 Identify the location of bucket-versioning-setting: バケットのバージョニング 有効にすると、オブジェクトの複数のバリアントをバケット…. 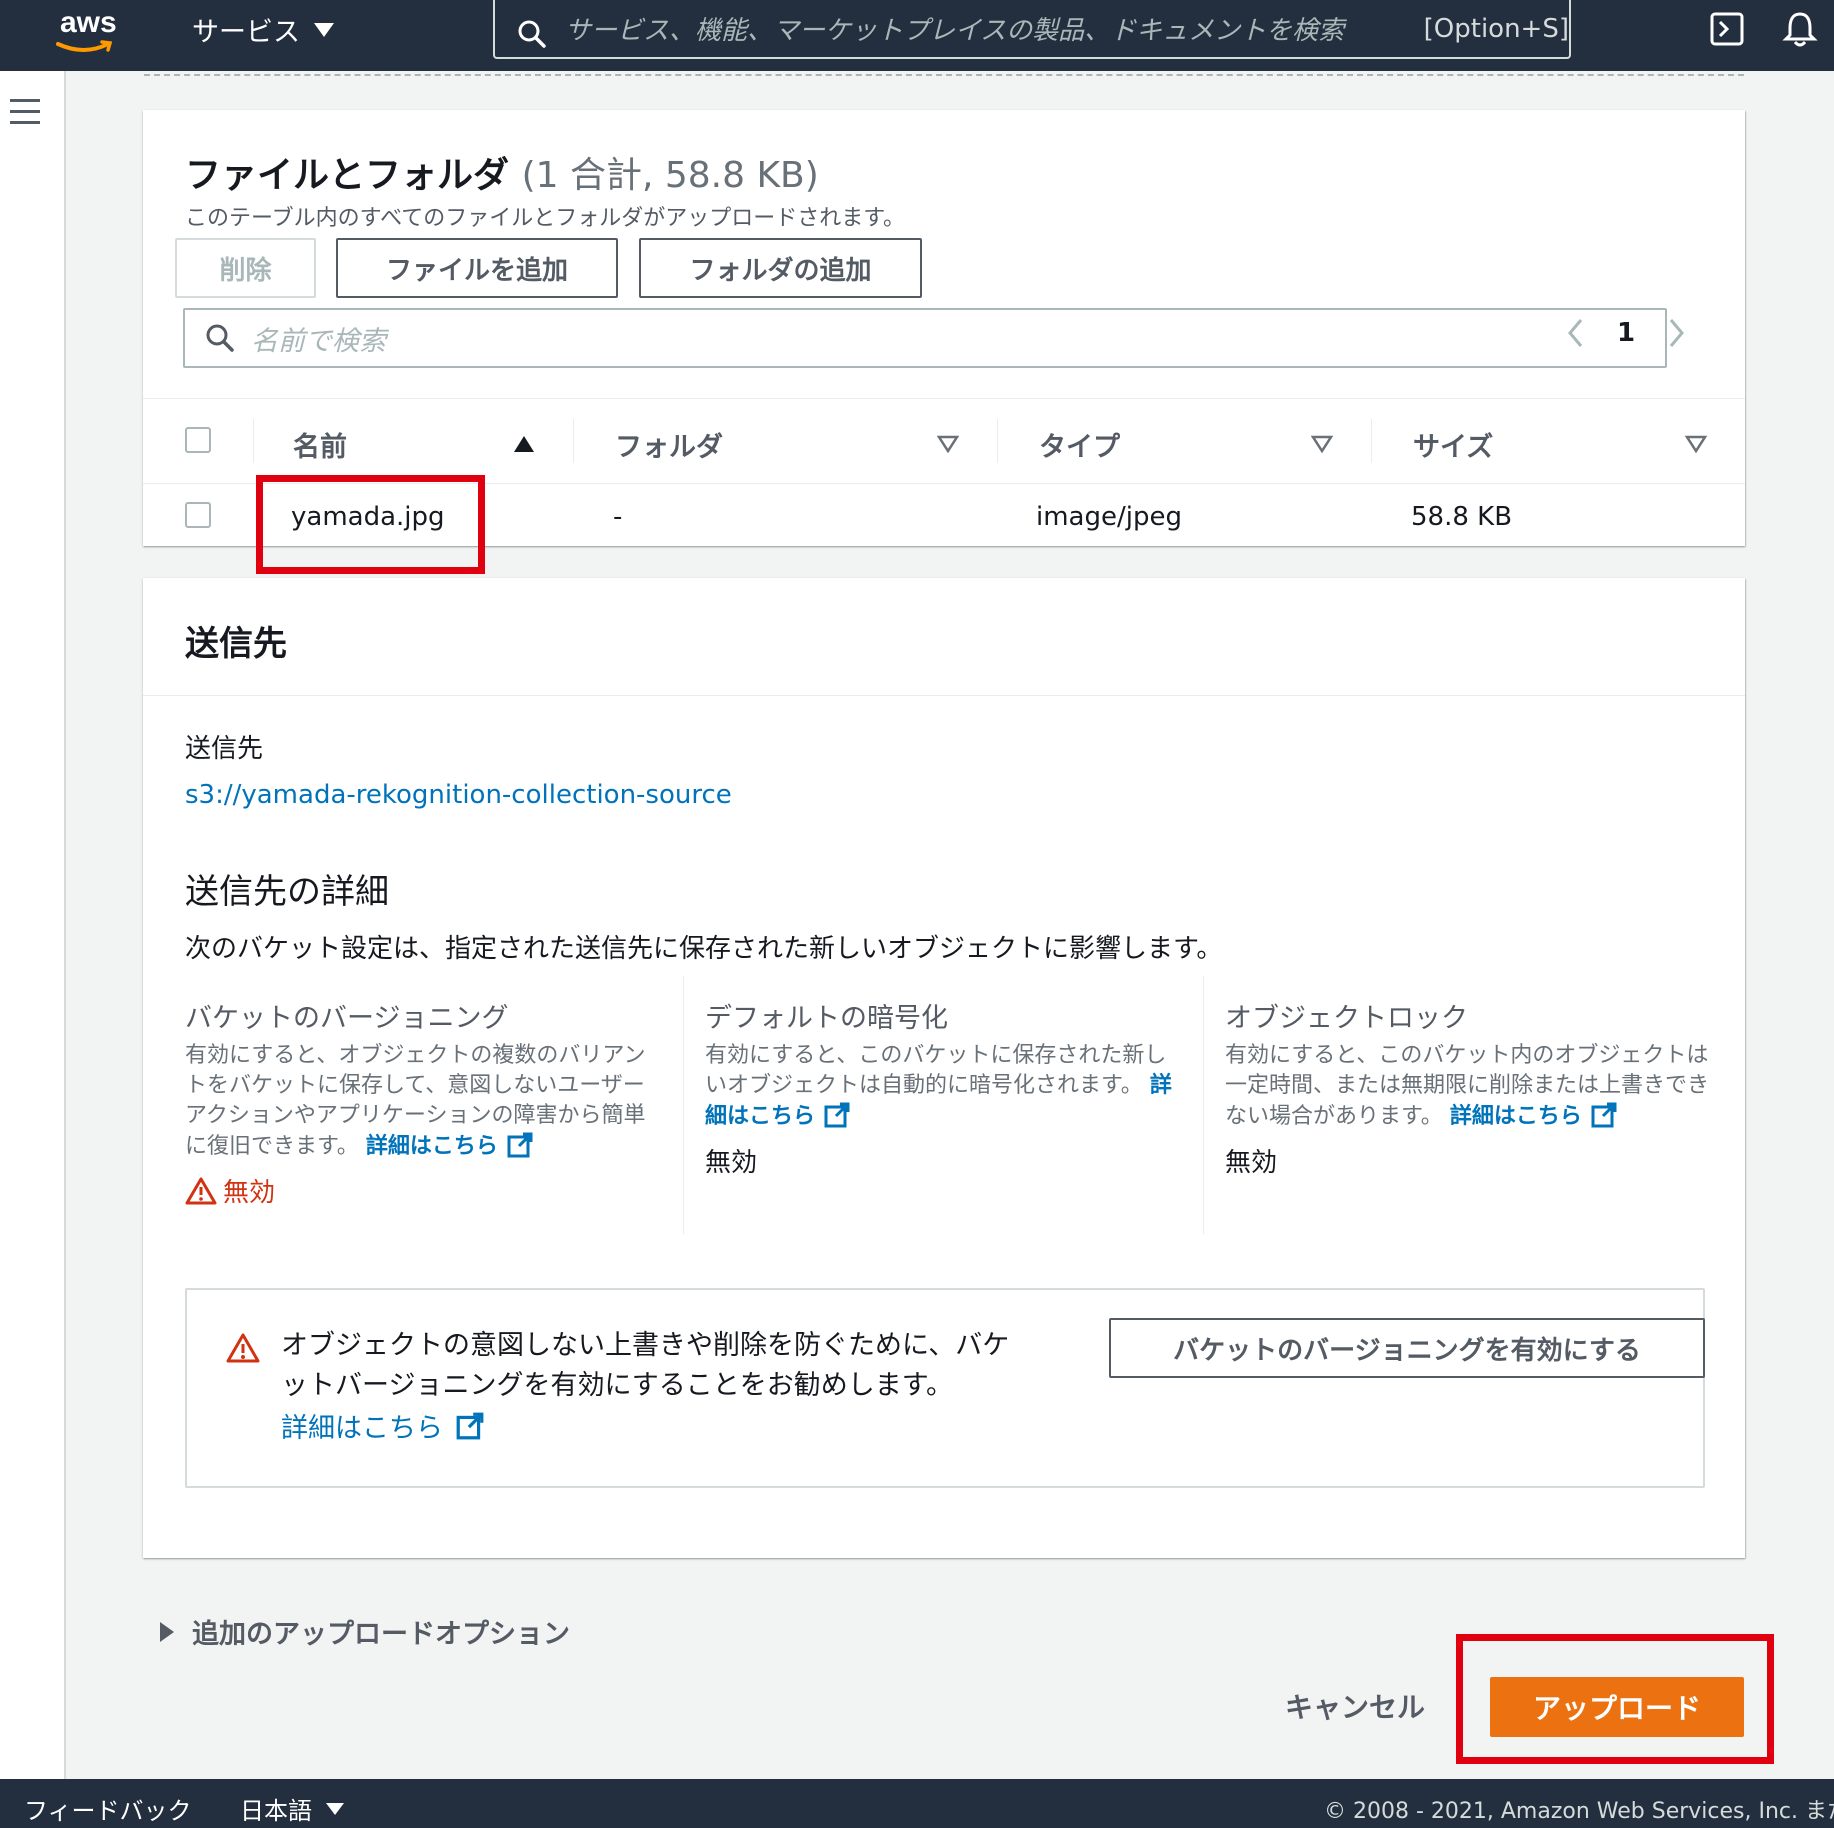
(425, 1102).